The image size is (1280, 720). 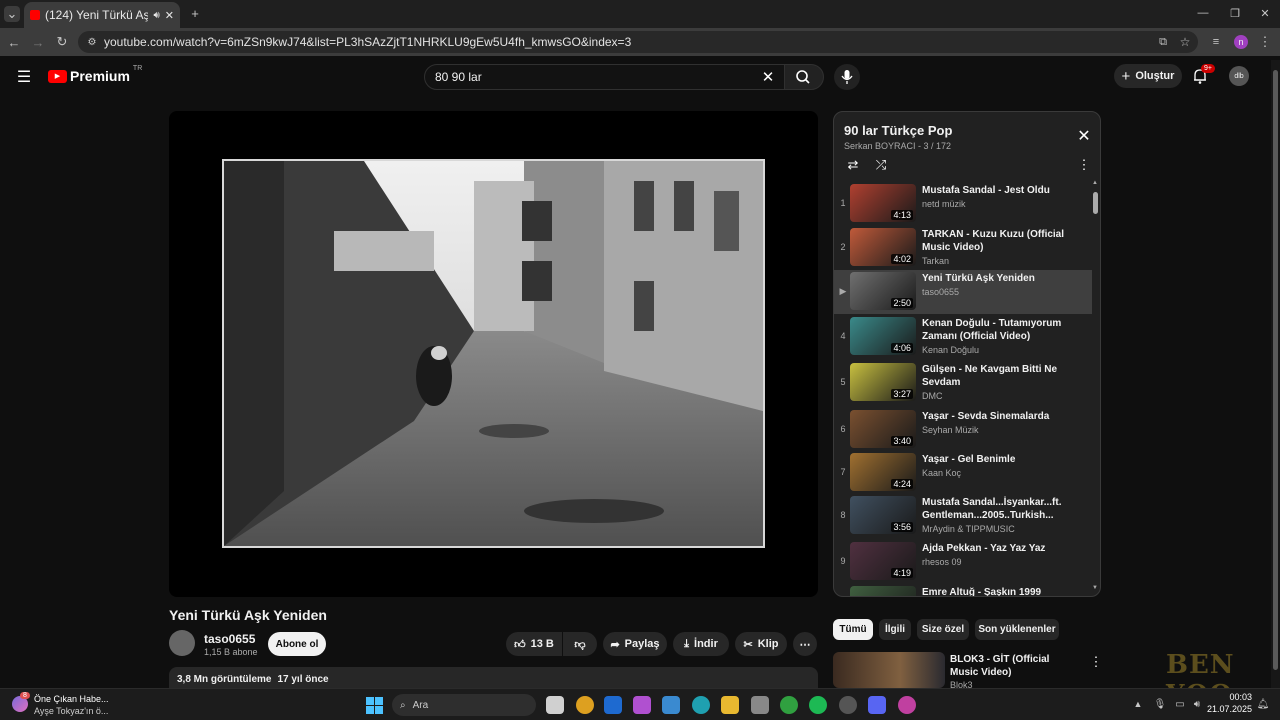 I want to click on subscribe-button: Abone ol, so click(x=297, y=644).